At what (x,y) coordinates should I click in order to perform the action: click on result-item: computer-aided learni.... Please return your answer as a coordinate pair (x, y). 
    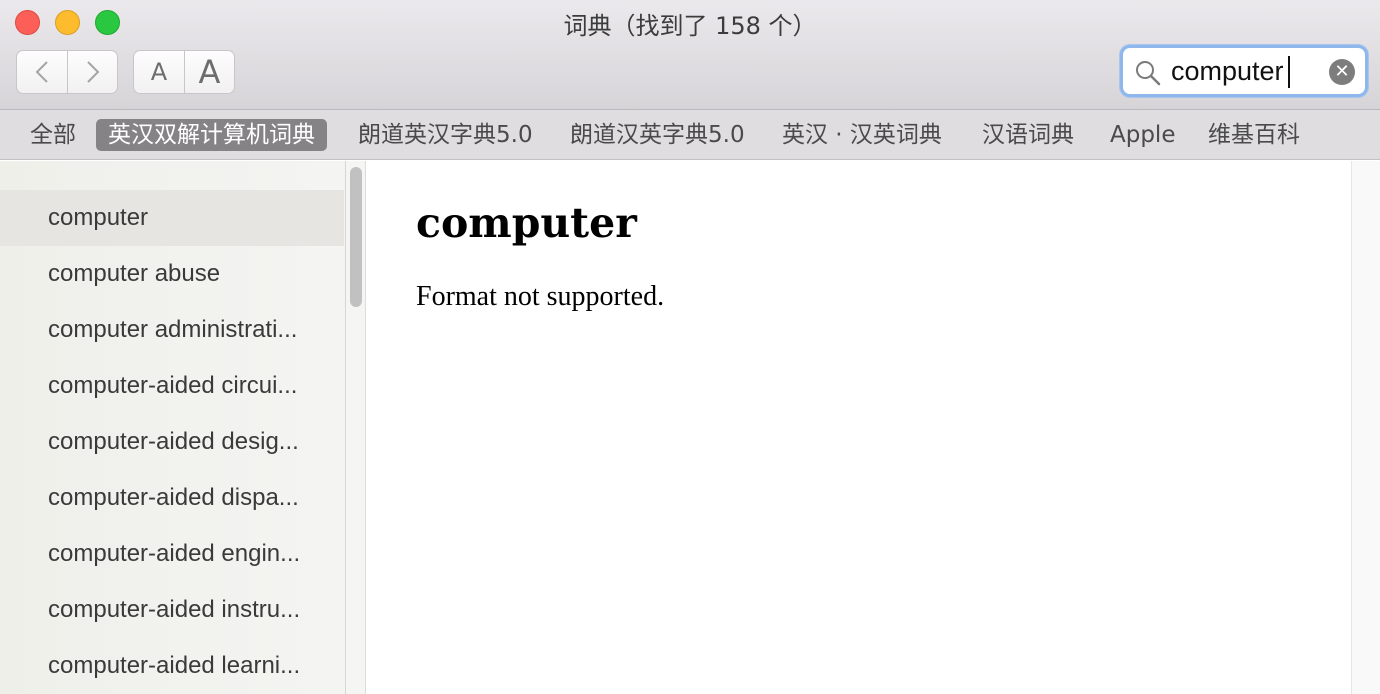
    Looking at the image, I should click on (172, 666).